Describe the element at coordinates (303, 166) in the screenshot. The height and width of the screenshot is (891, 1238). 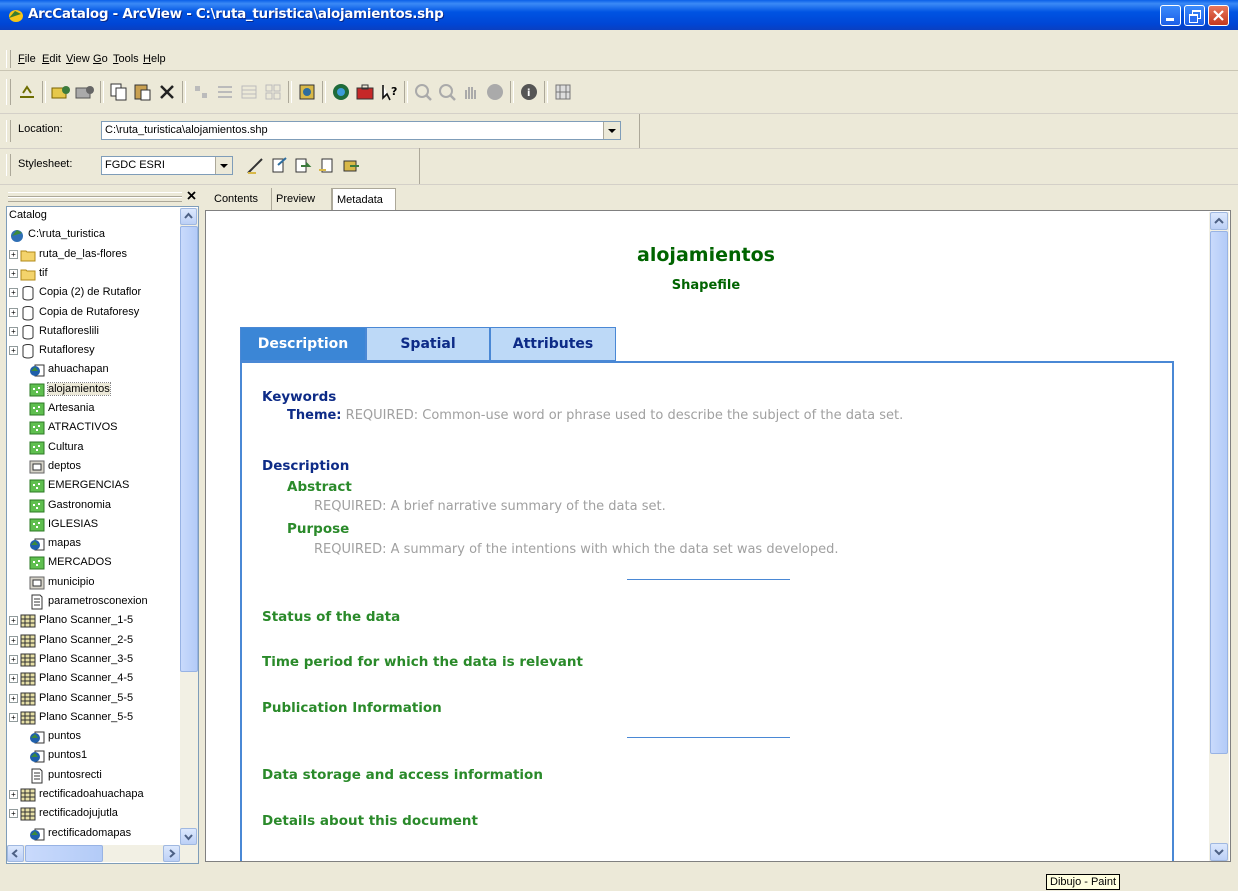
I see `create-update-metadata-icon` at that location.